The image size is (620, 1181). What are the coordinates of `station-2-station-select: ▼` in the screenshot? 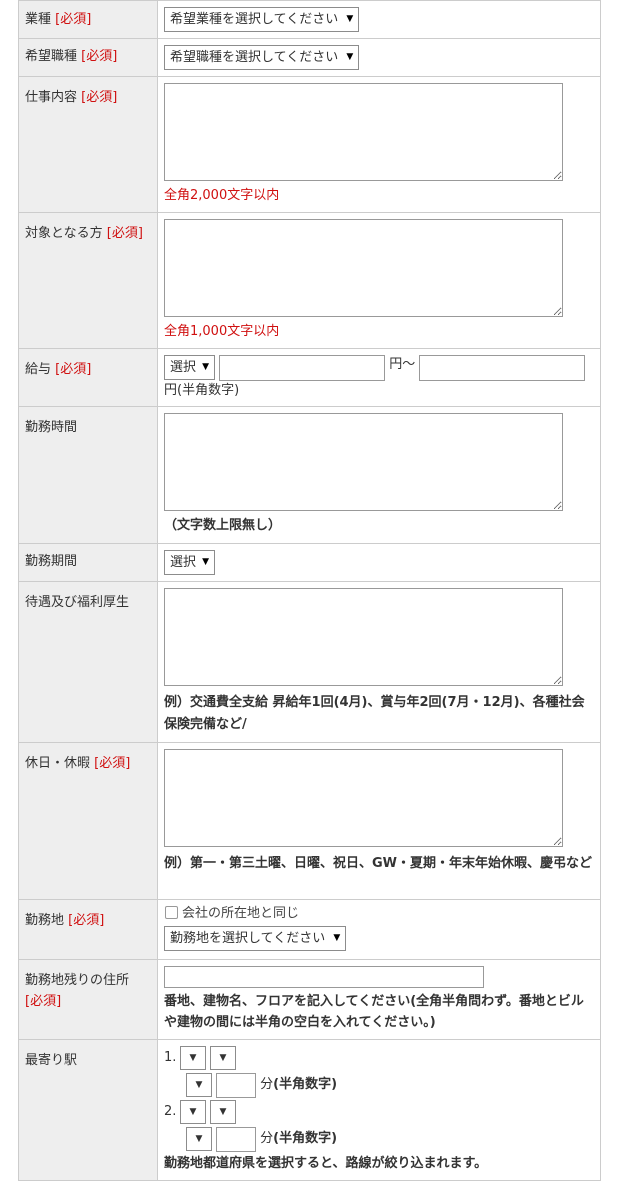 It's located at (199, 1139).